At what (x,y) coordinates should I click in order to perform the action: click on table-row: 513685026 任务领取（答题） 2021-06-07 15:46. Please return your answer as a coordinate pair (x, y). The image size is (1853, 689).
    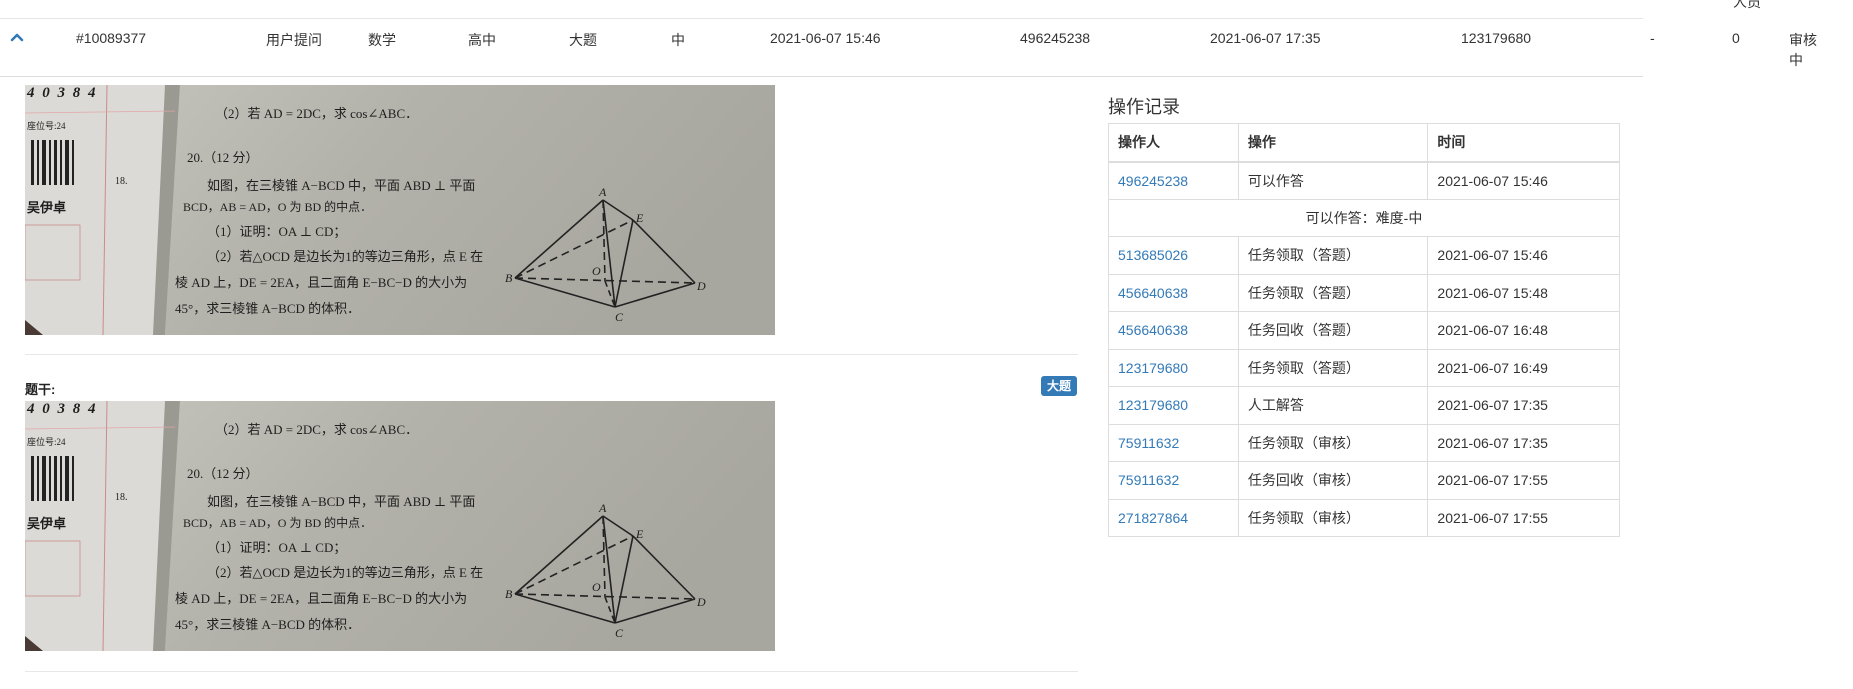
    Looking at the image, I should click on (1364, 255).